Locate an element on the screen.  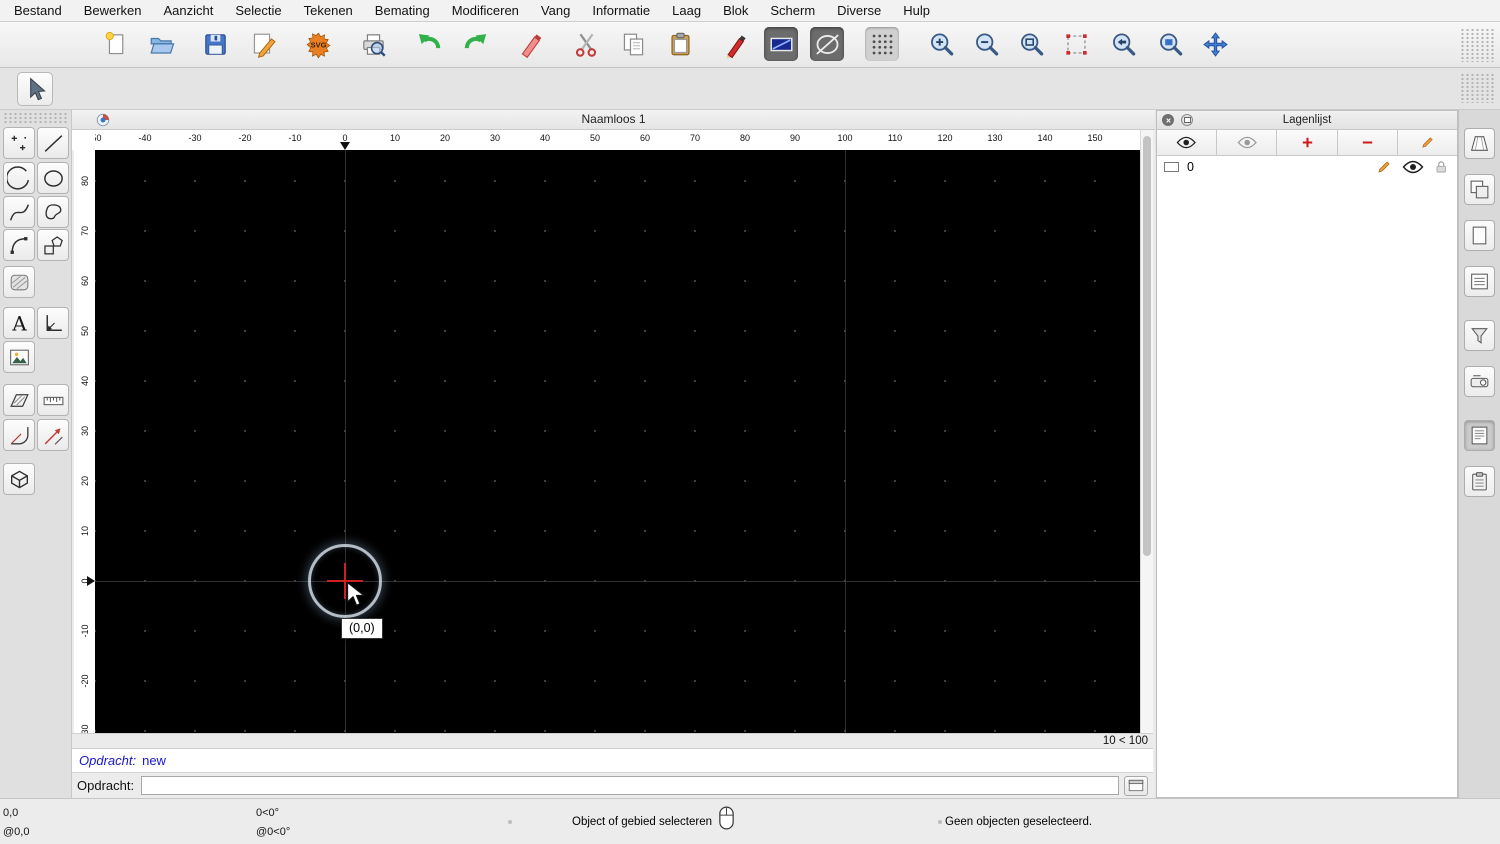
tool-line is located at coordinates (53, 143).